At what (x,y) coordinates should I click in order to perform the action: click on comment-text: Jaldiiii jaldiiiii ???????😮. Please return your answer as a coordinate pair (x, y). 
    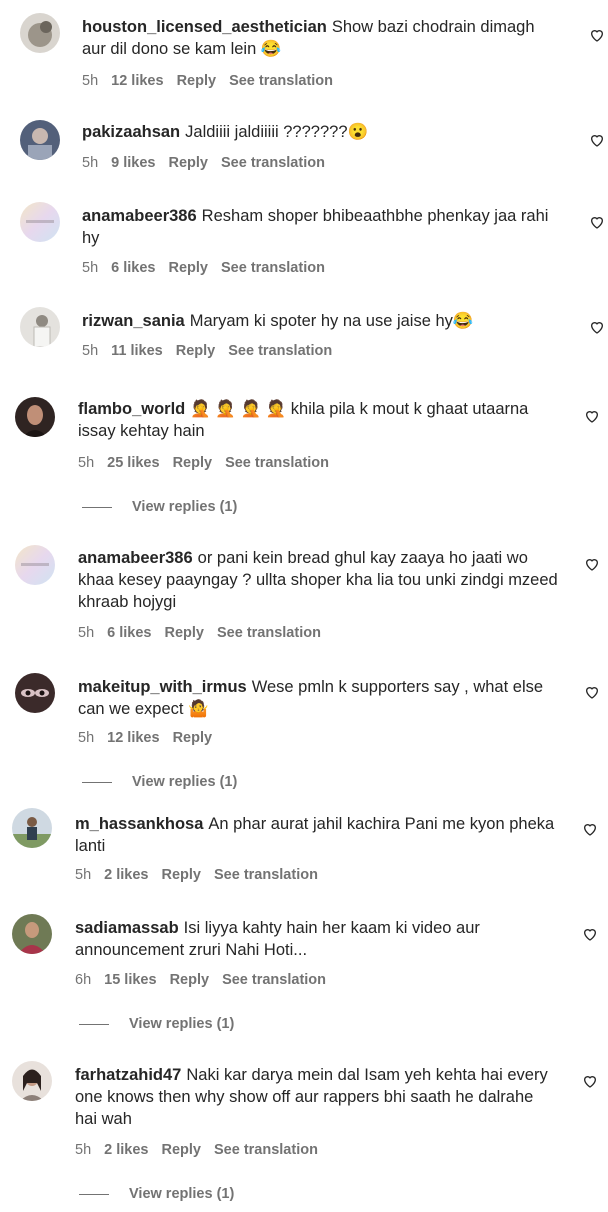
    Looking at the image, I should click on (277, 132).